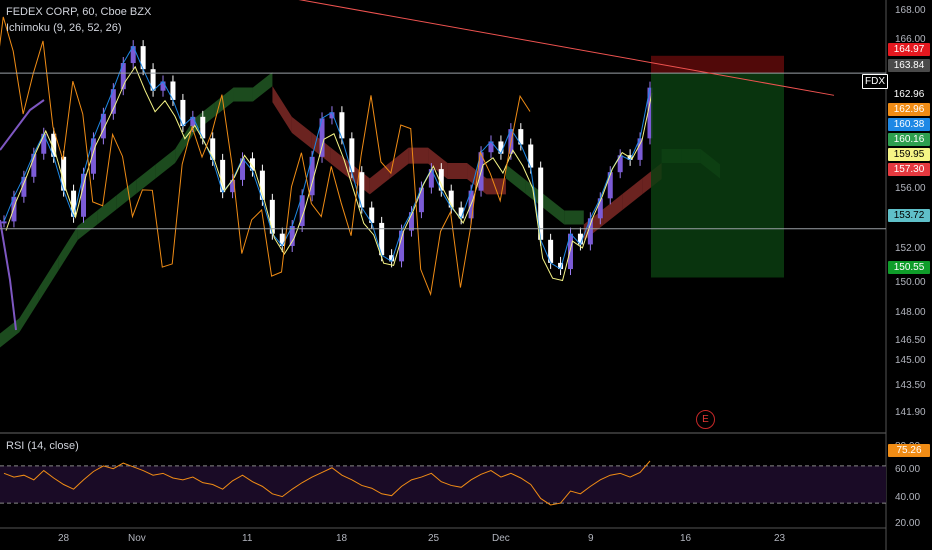  Describe the element at coordinates (910, 248) in the screenshot. I see `price-tick-label: 152.00` at that location.